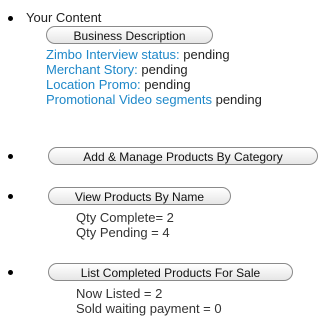  I want to click on promotional-video-segments-value: pending, so click(238, 99).